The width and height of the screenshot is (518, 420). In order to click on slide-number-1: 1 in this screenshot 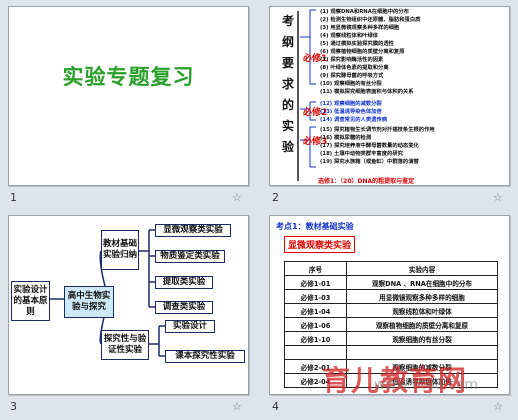, I will do `click(13, 197)`.